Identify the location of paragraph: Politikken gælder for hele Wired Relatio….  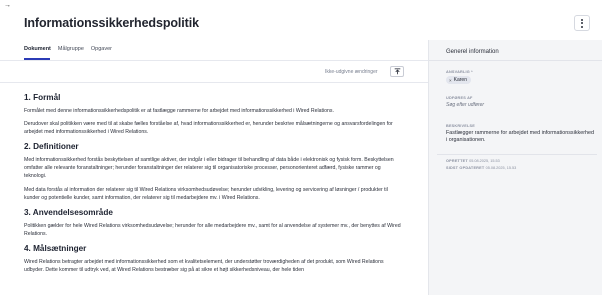
(212, 229).